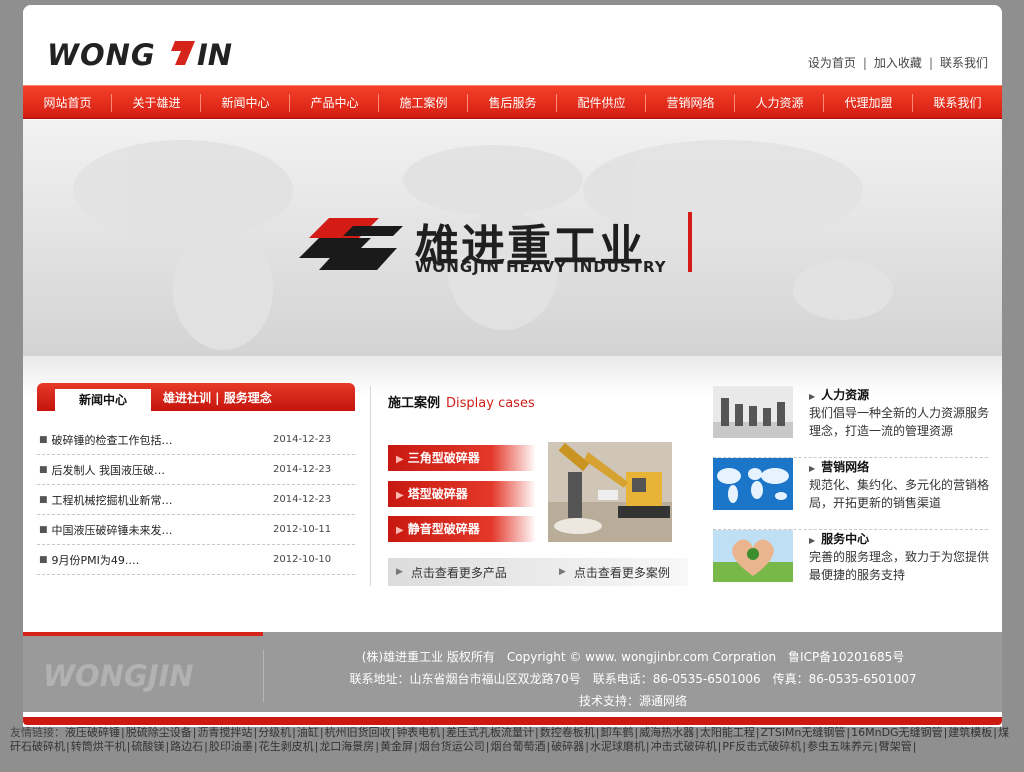 The width and height of the screenshot is (1024, 772). I want to click on header: WONG IN 设为首页 | 加入收藏 | 联系我们, so click(512, 45).